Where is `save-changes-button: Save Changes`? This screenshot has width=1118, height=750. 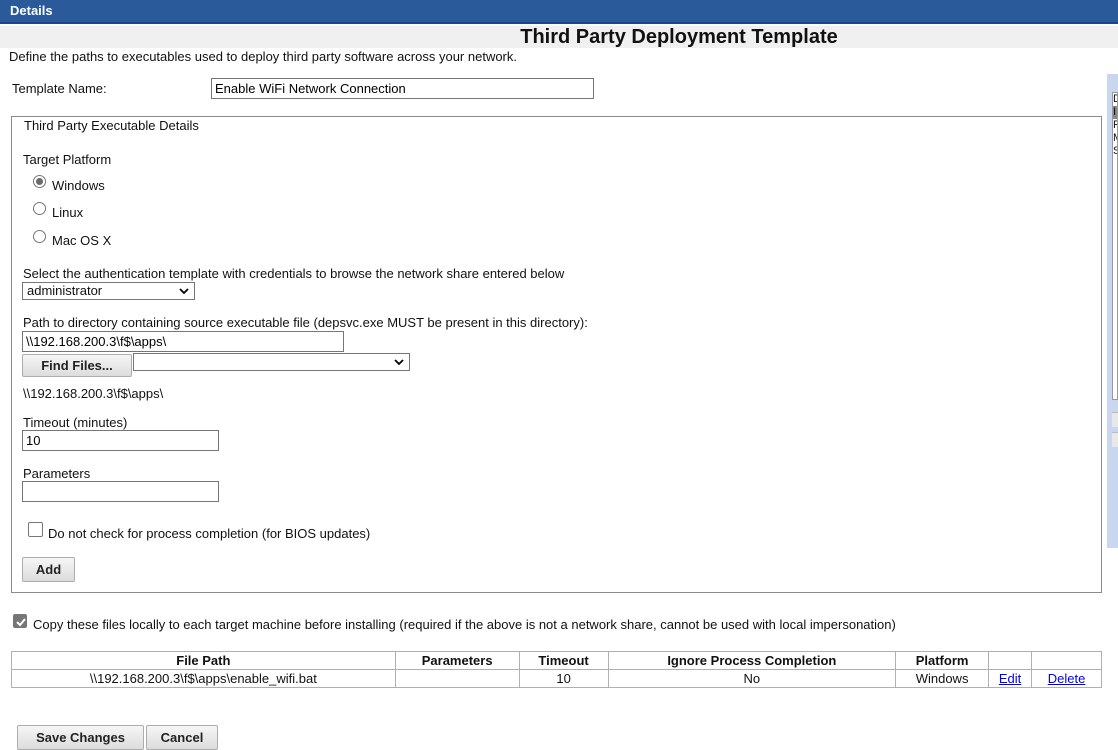
save-changes-button: Save Changes is located at coordinates (80, 737).